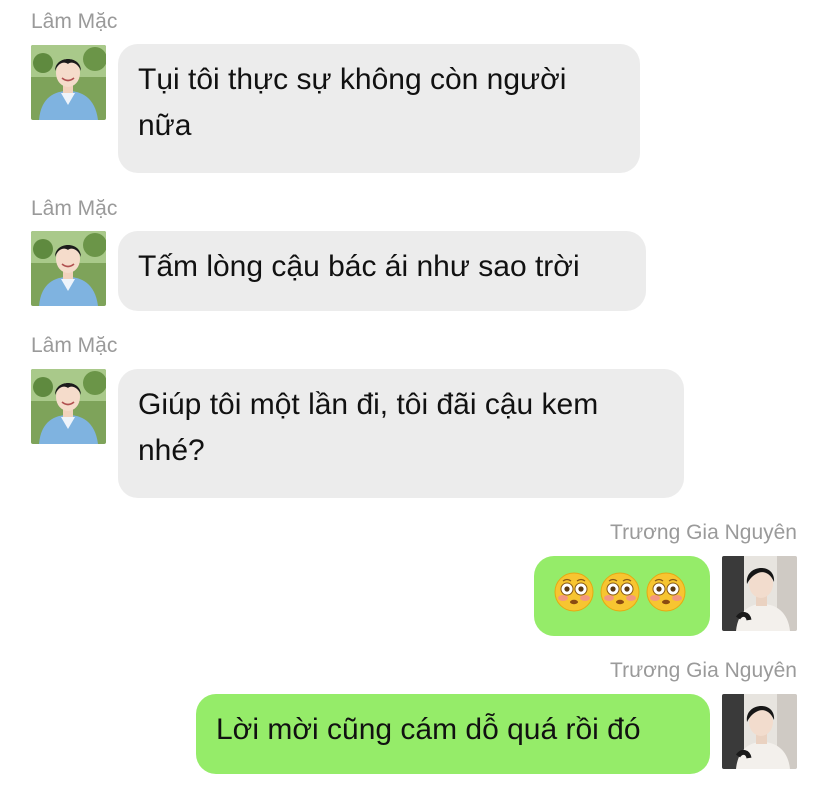  I want to click on message-bubble-incoming: Tấm lòng cậu bác ái như sao trời, so click(382, 271).